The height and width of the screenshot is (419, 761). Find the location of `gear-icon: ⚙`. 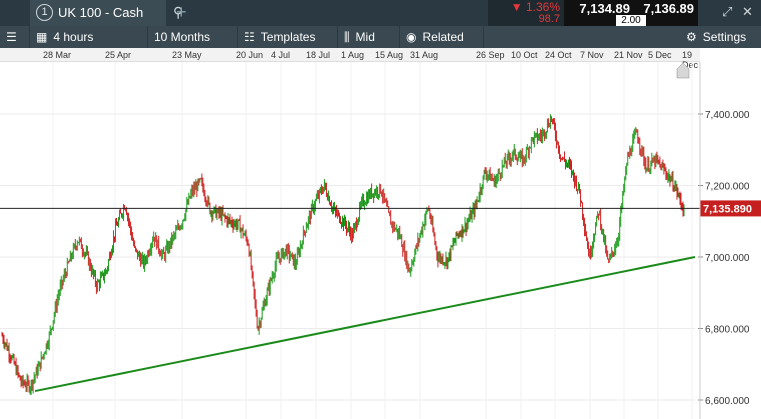

gear-icon: ⚙ is located at coordinates (691, 37).